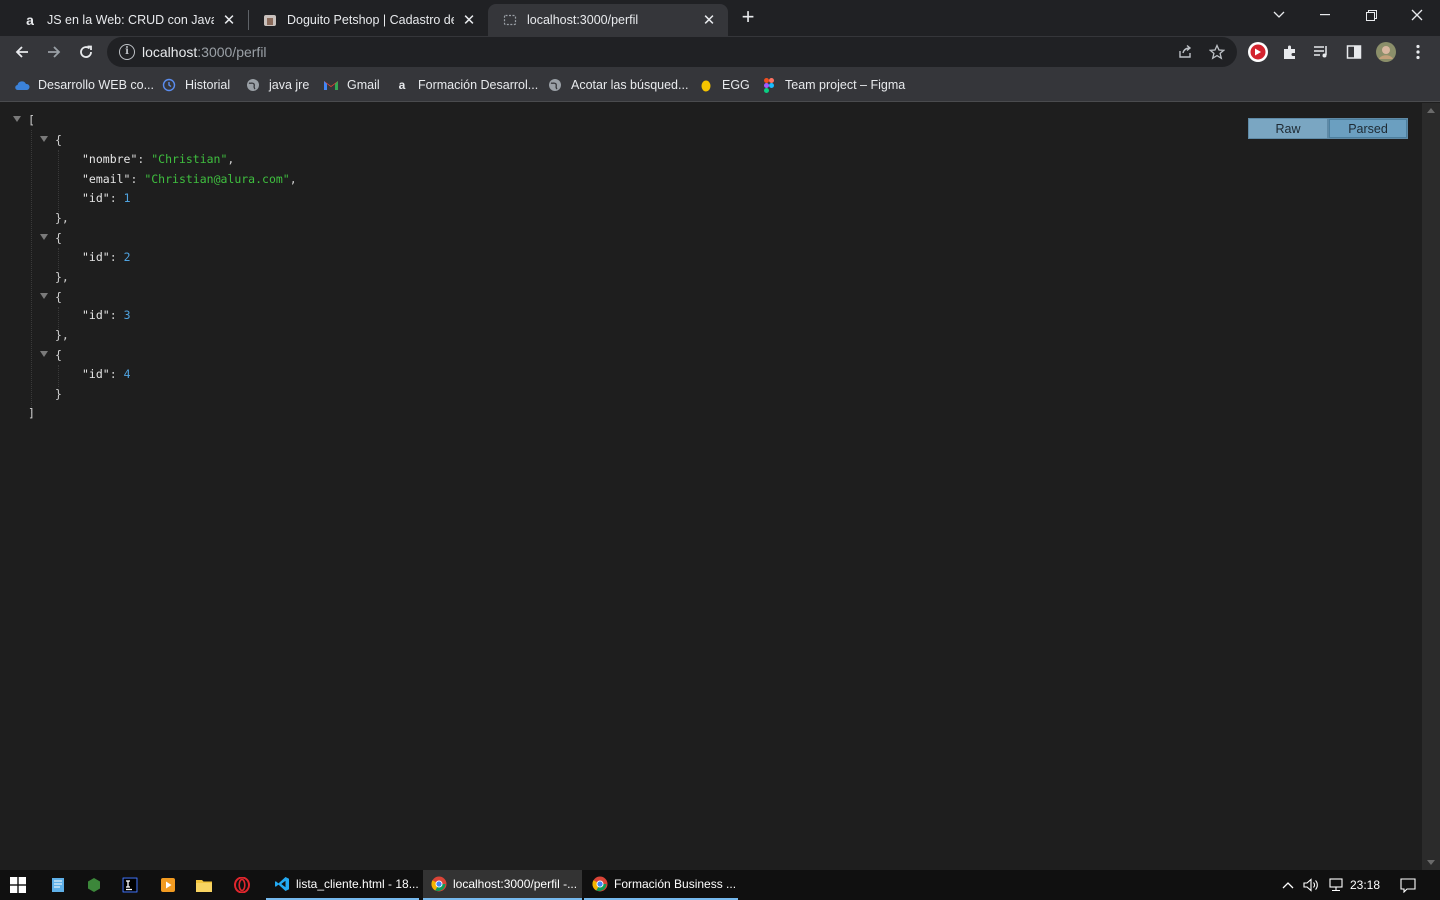 This screenshot has height=900, width=1440. What do you see at coordinates (1431, 110) in the screenshot?
I see `scroll-up-arrow` at bounding box center [1431, 110].